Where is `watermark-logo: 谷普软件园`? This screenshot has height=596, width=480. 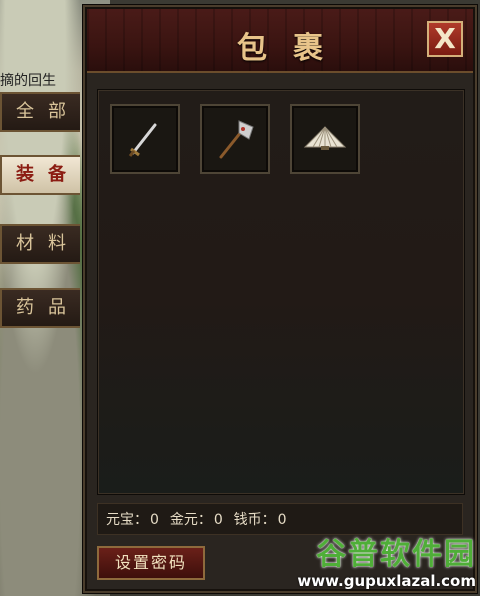 watermark-logo: 谷普软件园 is located at coordinates (396, 554).